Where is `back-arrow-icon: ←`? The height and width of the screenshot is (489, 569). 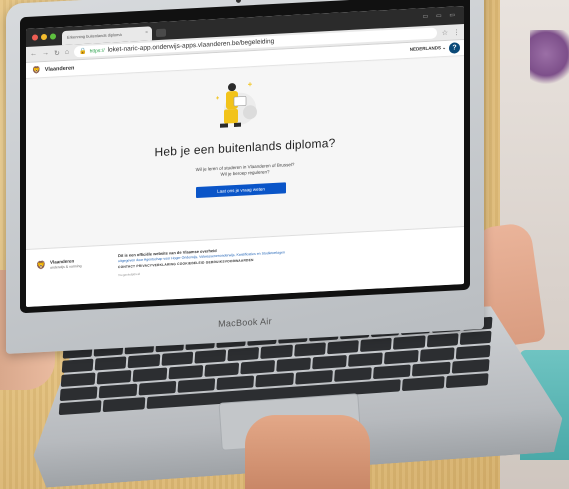 back-arrow-icon: ← is located at coordinates (33, 53).